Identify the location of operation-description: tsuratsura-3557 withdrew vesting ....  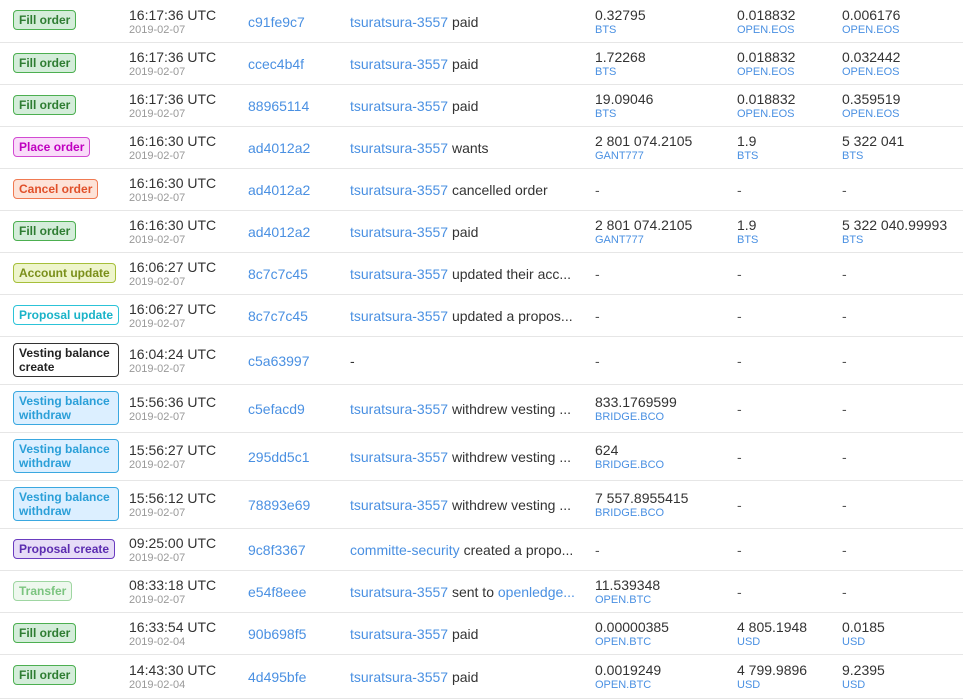
(466, 457).